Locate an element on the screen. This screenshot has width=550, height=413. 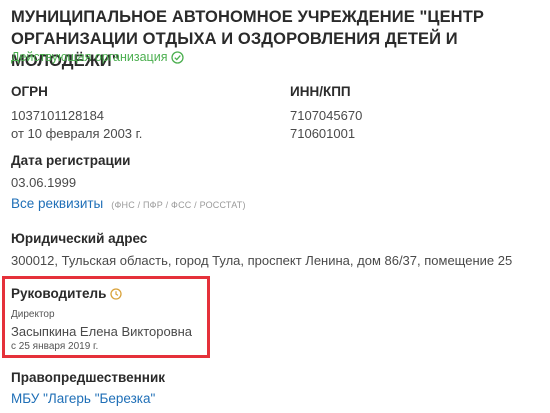
registration-date: 03.06.1999 is located at coordinates (44, 182).